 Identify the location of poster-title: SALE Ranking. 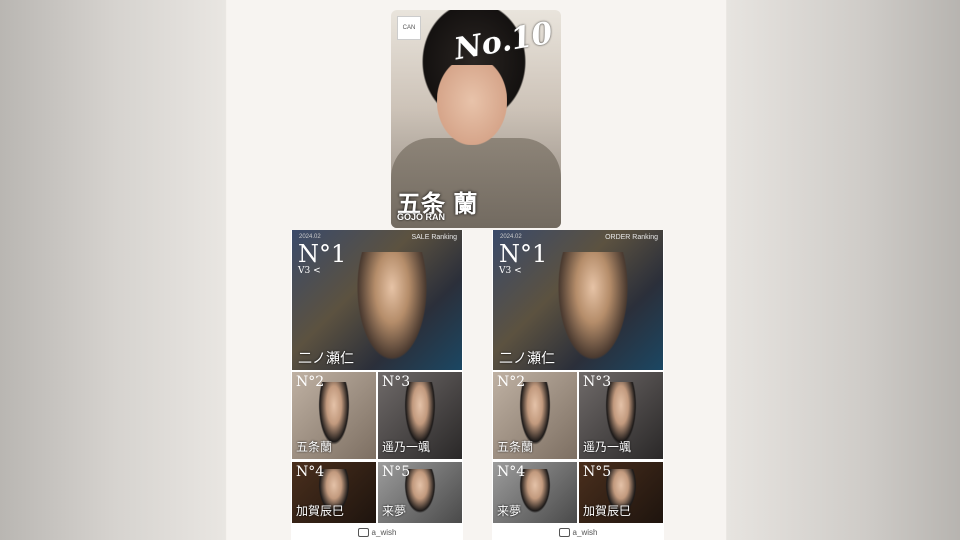
(434, 237).